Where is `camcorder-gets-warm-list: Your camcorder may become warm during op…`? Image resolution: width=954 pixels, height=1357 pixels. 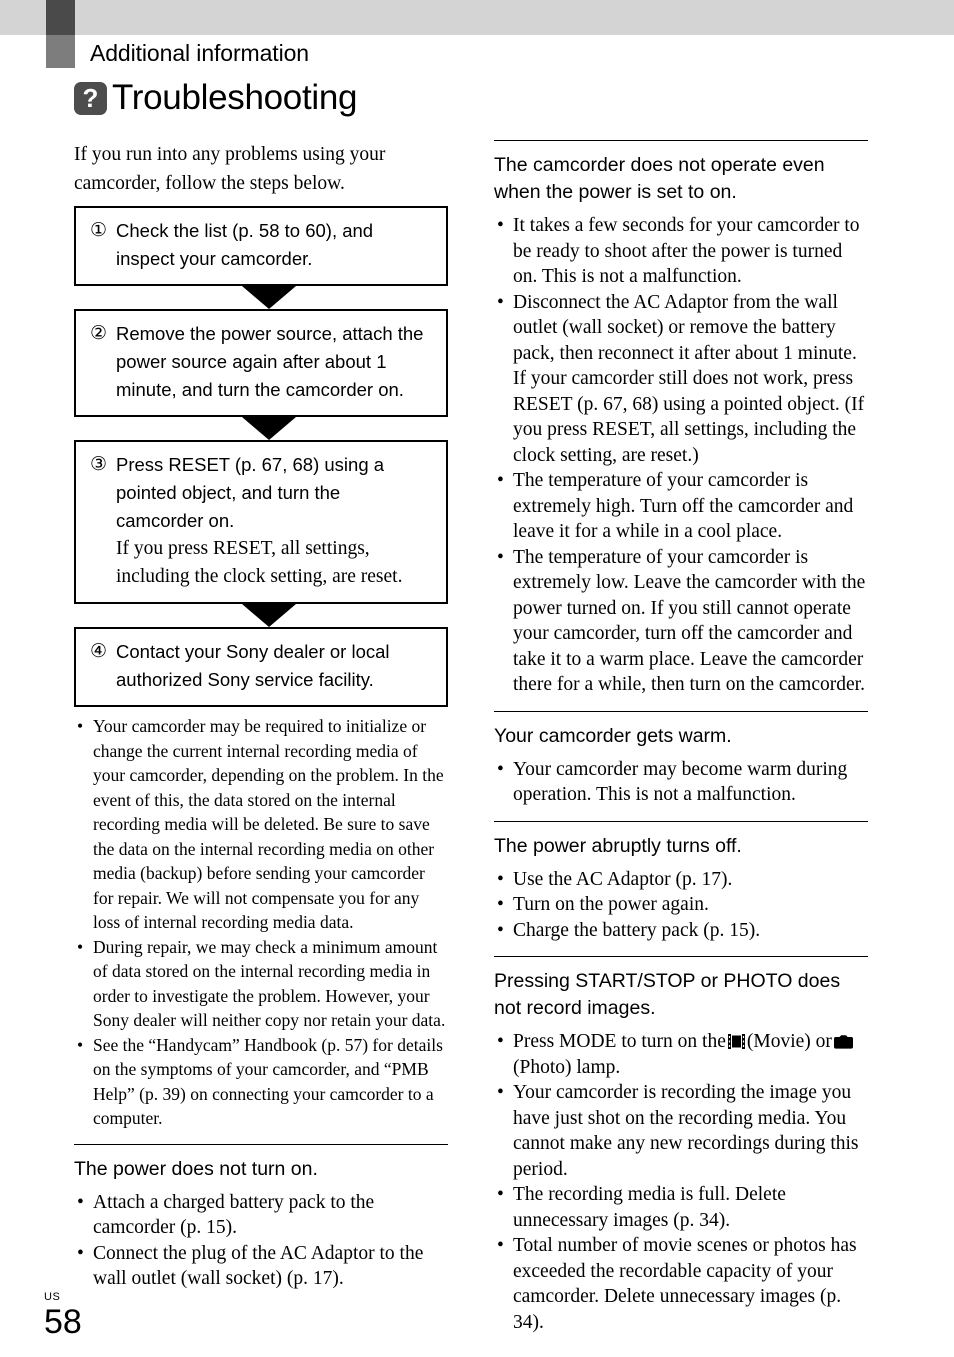
camcorder-gets-warm-list: Your camcorder may become warm during op… is located at coordinates (681, 782).